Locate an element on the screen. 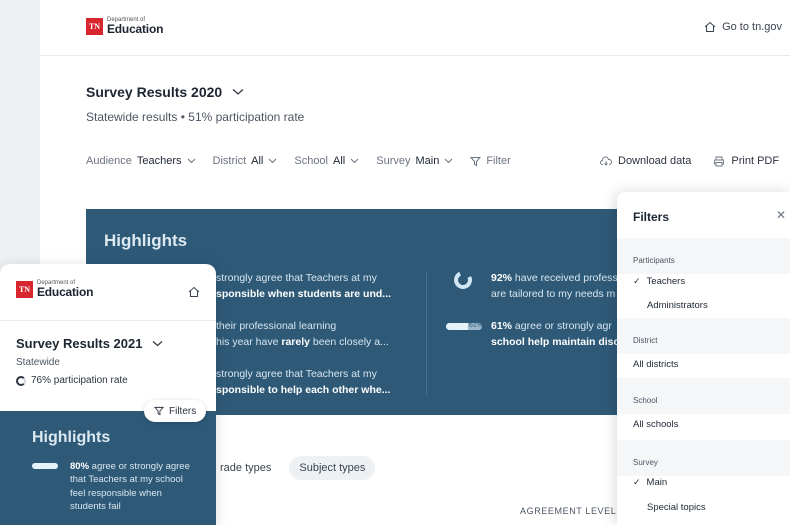  option-teachers: ✓ Teachers is located at coordinates (659, 281).